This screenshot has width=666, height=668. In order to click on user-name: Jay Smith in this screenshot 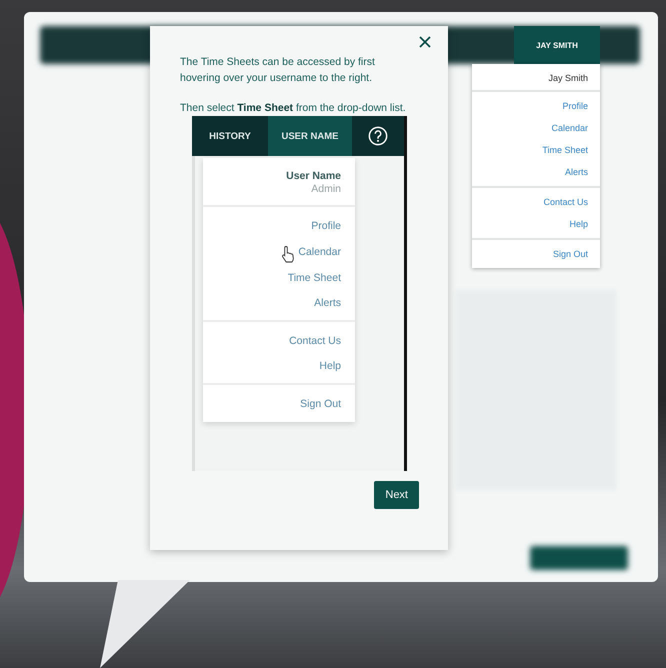, I will do `click(536, 78)`.